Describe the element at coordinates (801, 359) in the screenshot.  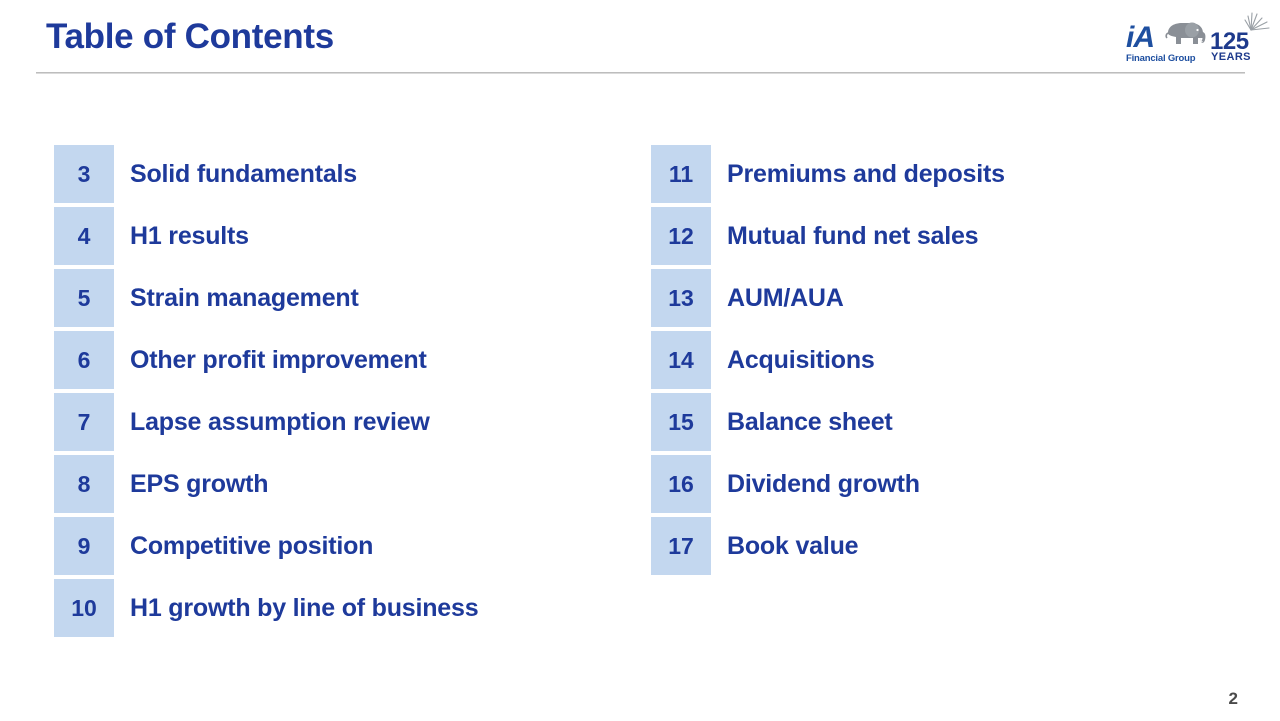
I see `toc-entry-label: Acquisitions` at that location.